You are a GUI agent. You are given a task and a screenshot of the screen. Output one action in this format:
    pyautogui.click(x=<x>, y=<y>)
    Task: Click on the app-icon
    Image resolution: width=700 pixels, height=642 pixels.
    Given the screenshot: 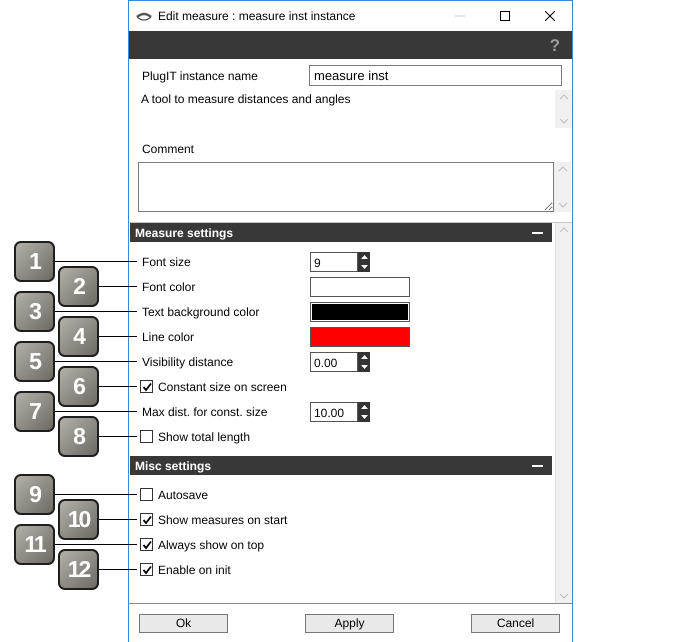 What is the action you would take?
    pyautogui.click(x=144, y=16)
    